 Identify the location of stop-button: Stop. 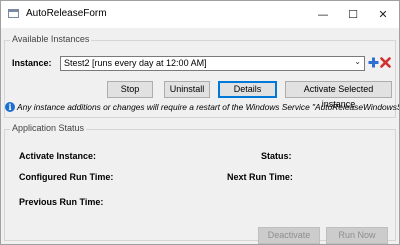
(130, 89).